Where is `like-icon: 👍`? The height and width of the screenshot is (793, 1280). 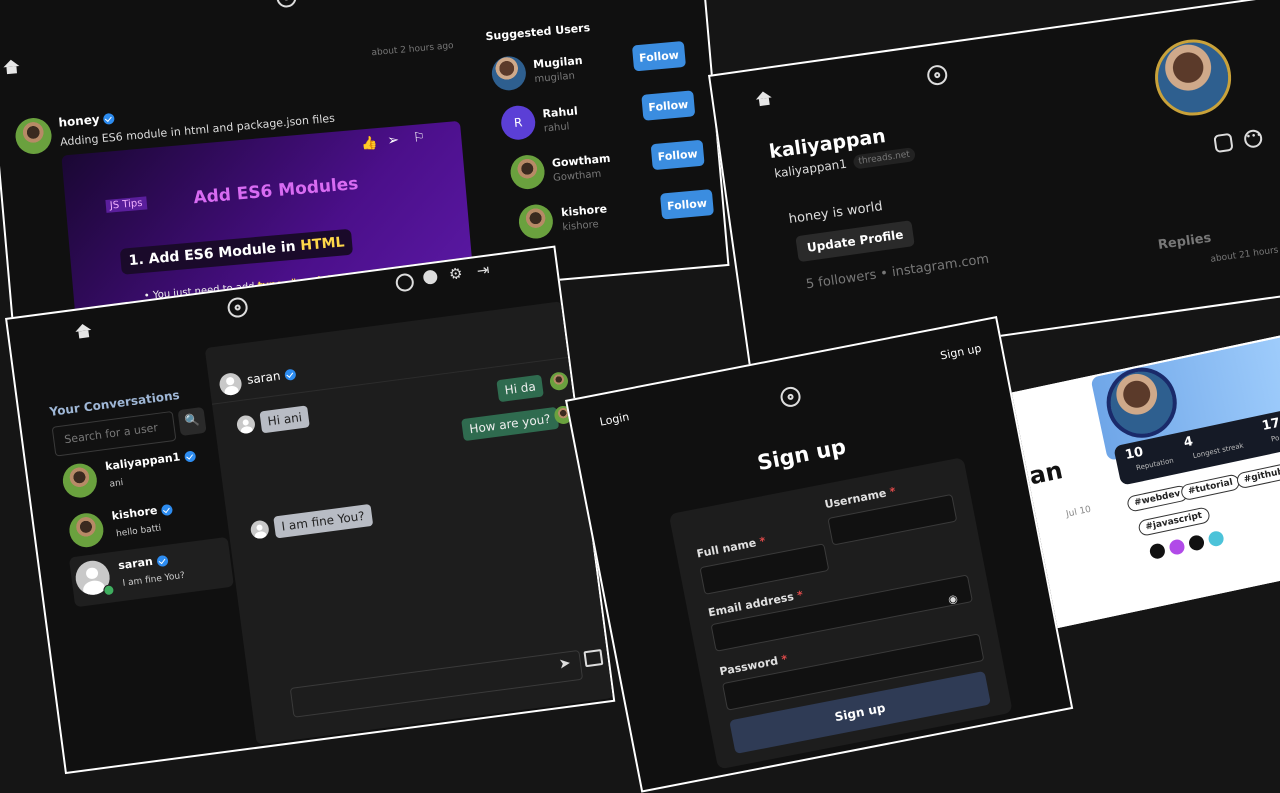
like-icon: 👍 is located at coordinates (369, 144).